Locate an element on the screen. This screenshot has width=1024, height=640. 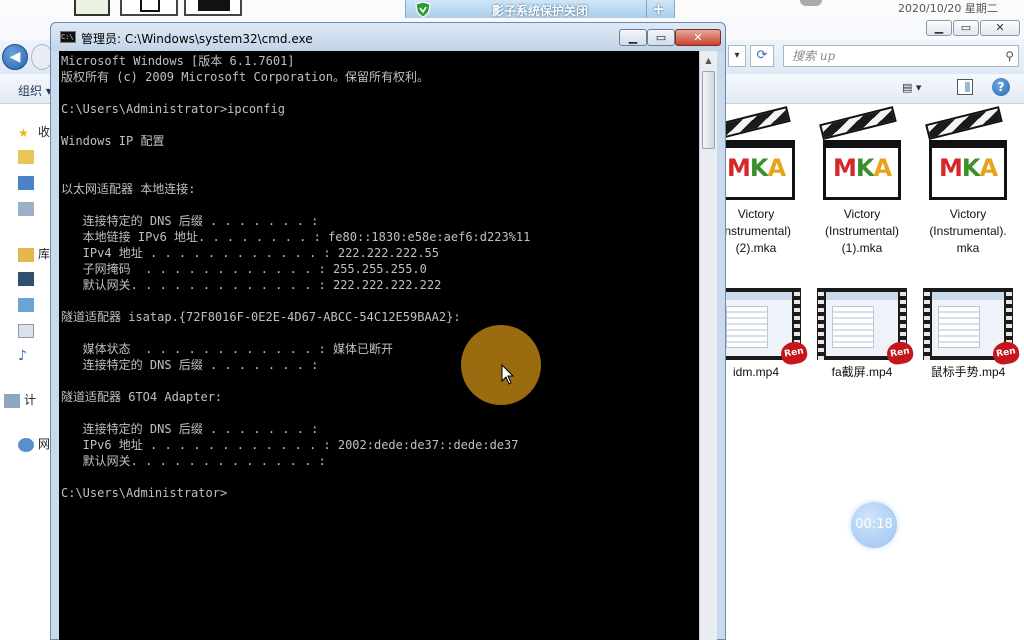
search-icon: ⚲ is located at coordinates (1009, 56).